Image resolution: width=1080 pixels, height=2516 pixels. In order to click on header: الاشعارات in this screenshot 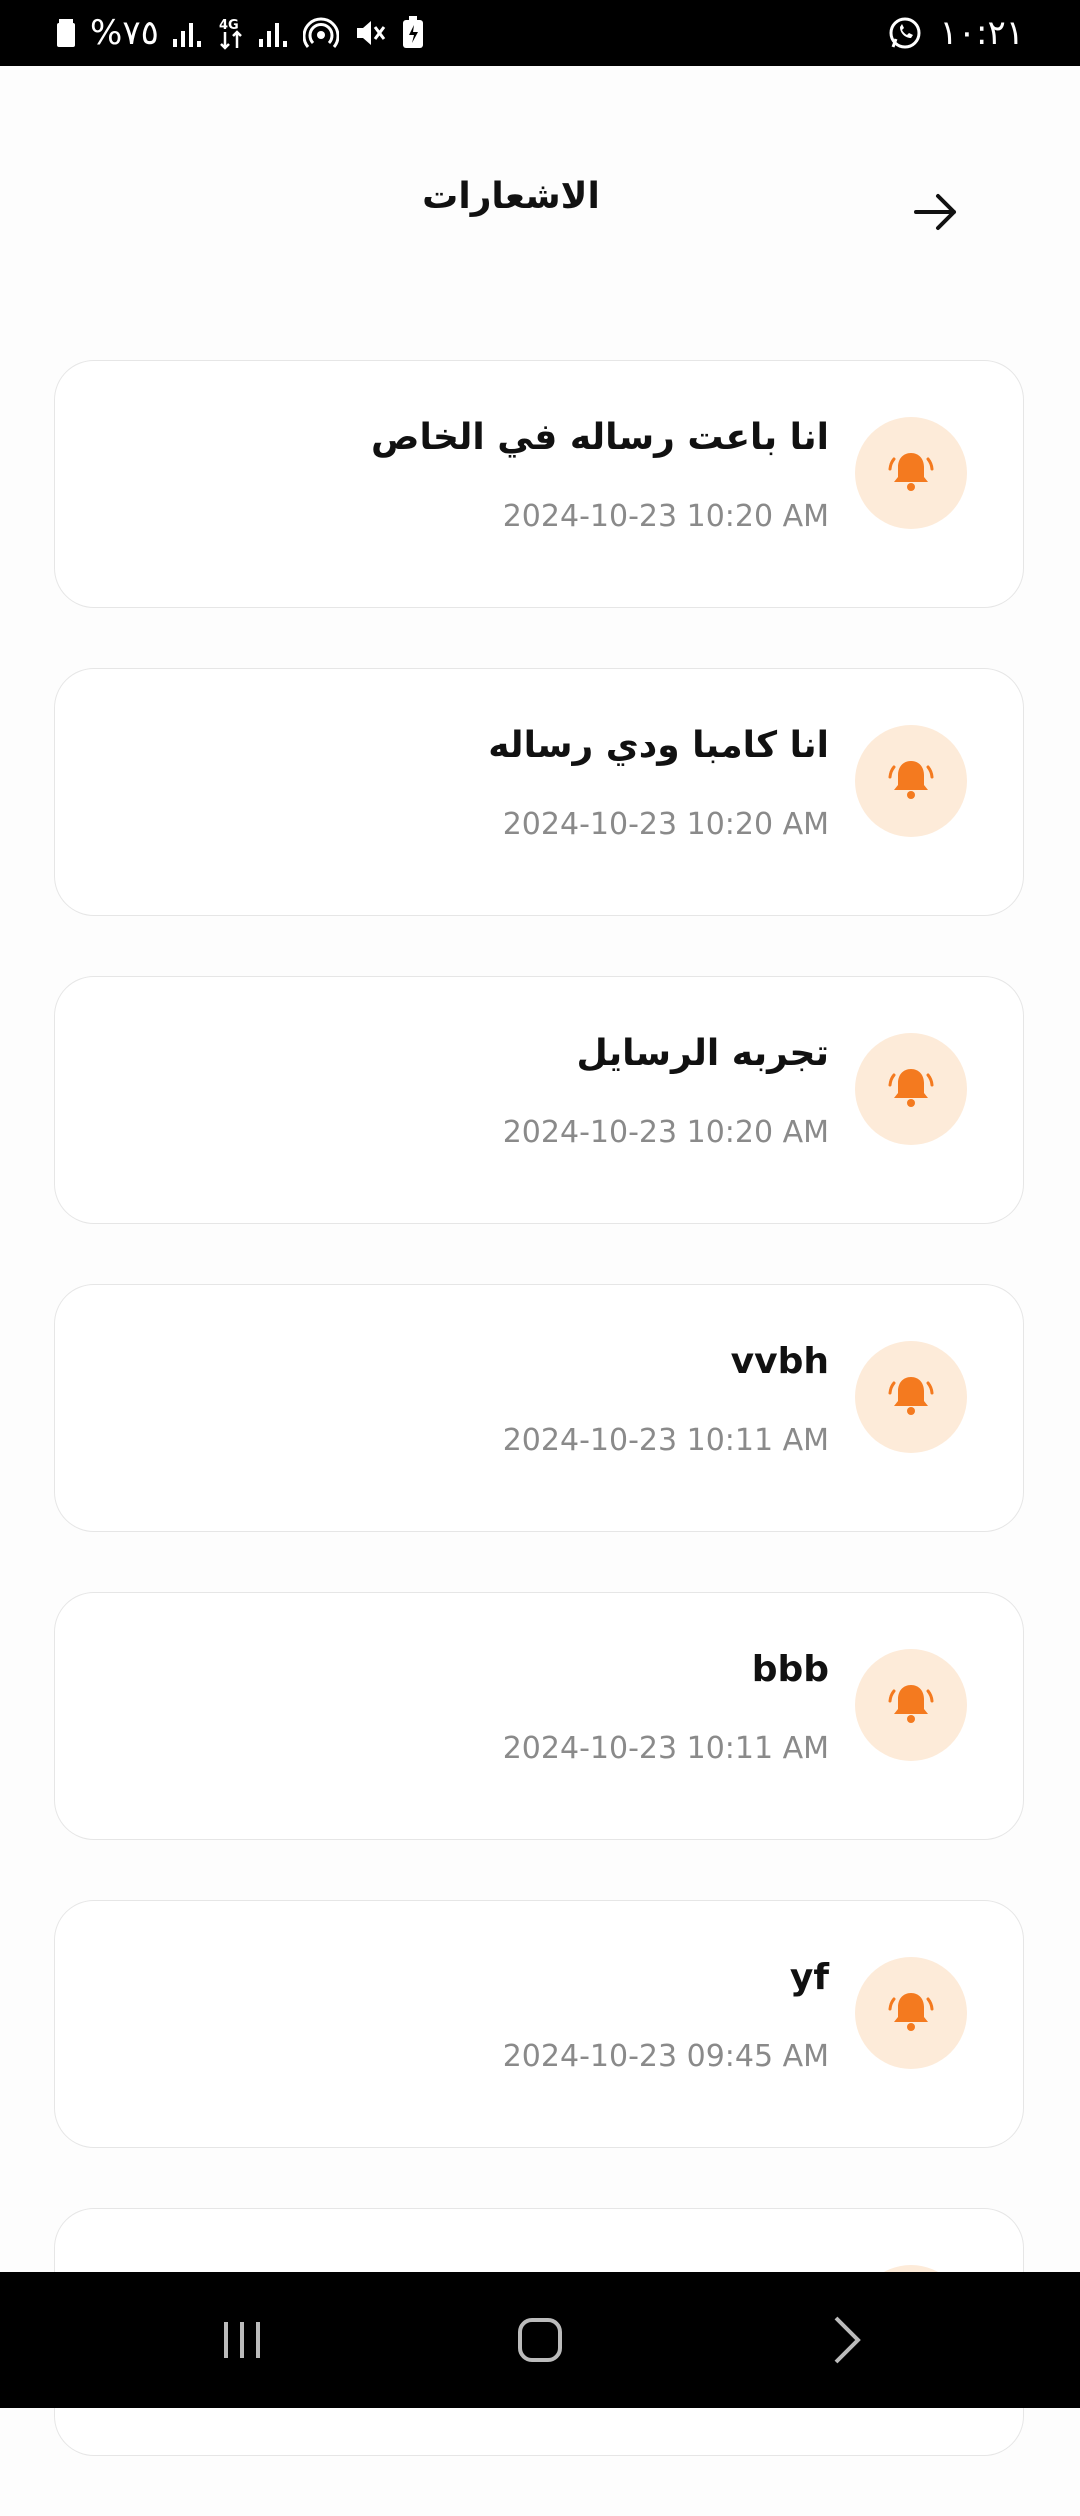, I will do `click(540, 176)`.